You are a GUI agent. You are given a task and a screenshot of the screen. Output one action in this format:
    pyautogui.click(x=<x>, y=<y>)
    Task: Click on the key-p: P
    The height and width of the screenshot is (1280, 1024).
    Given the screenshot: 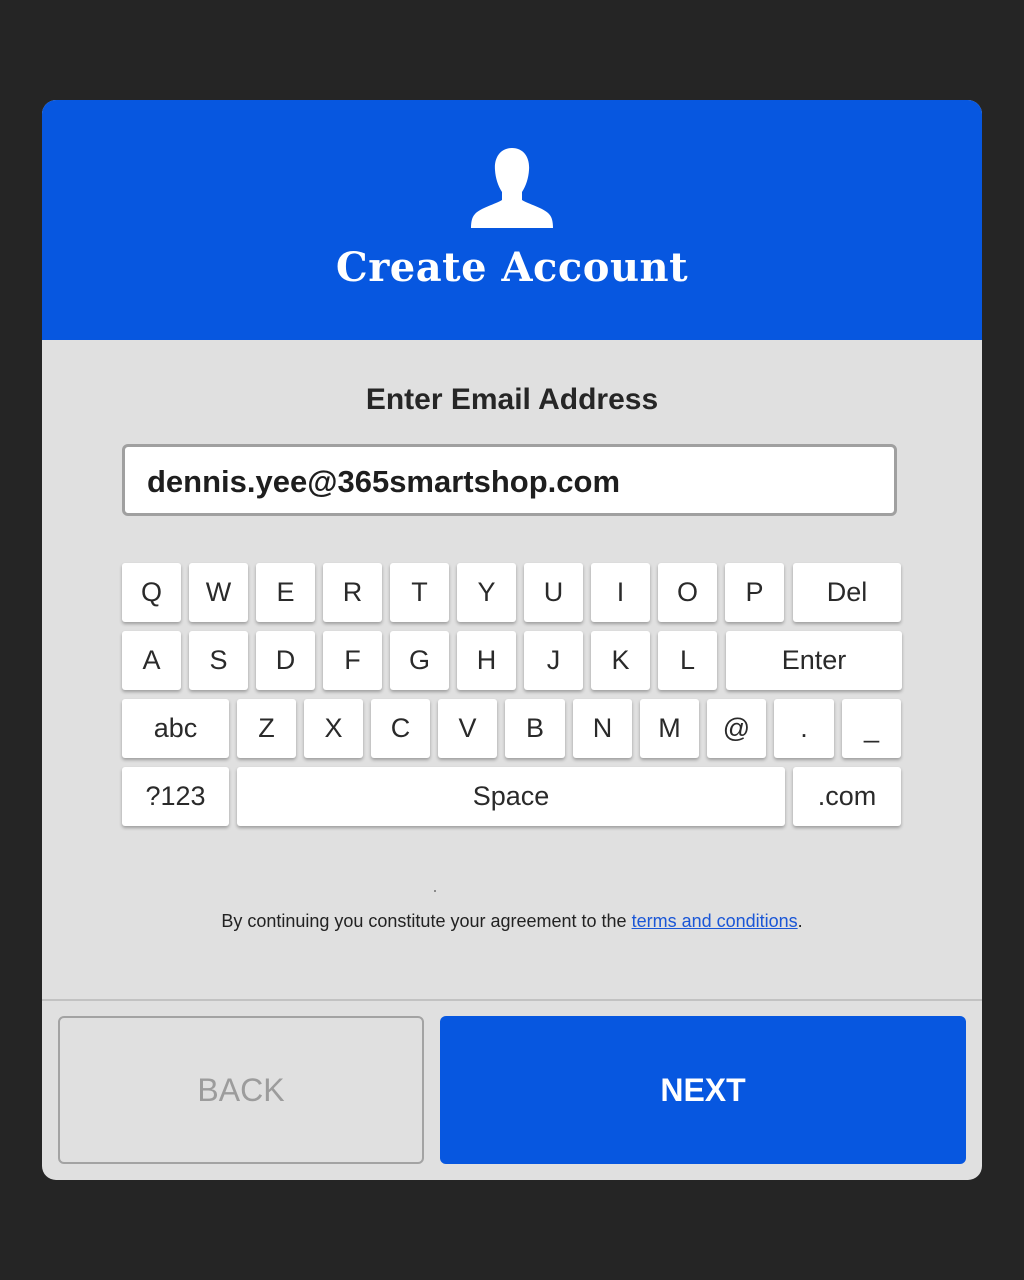 What is the action you would take?
    pyautogui.click(x=754, y=592)
    